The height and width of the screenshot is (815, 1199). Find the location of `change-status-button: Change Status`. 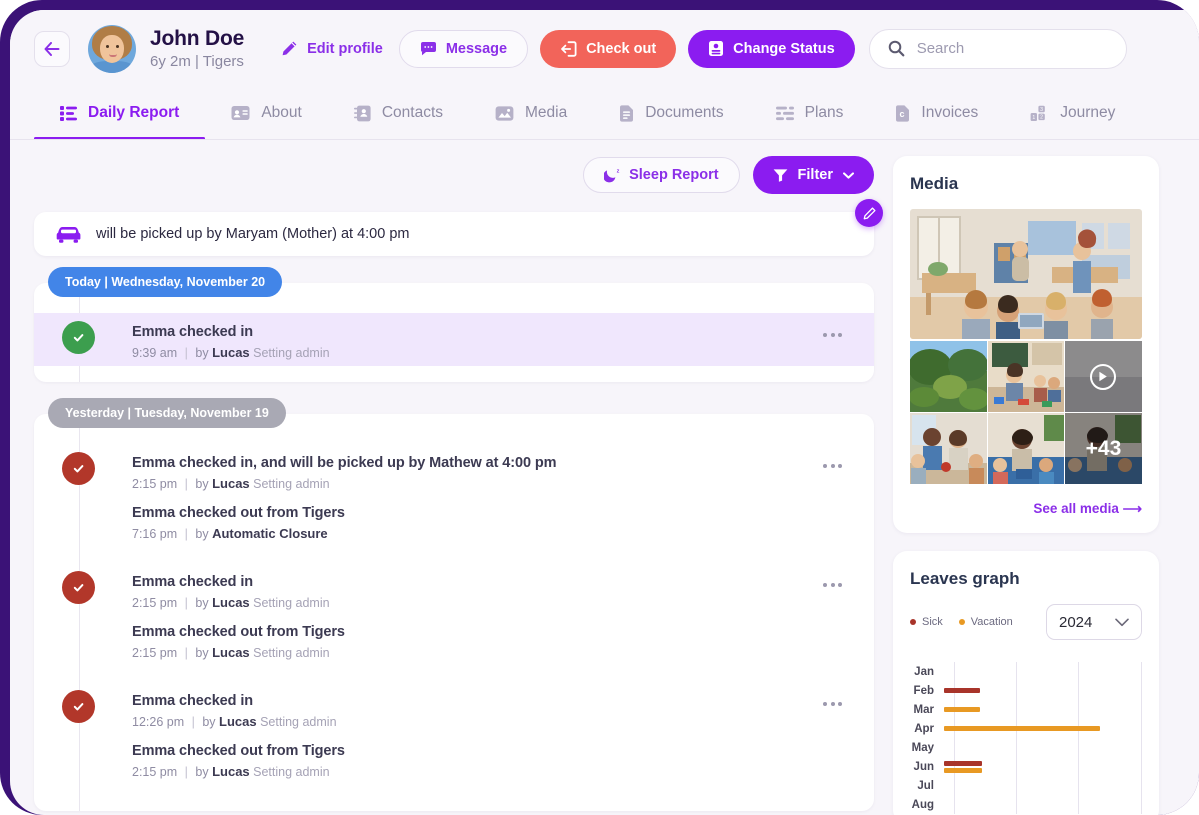

change-status-button: Change Status is located at coordinates (771, 48).